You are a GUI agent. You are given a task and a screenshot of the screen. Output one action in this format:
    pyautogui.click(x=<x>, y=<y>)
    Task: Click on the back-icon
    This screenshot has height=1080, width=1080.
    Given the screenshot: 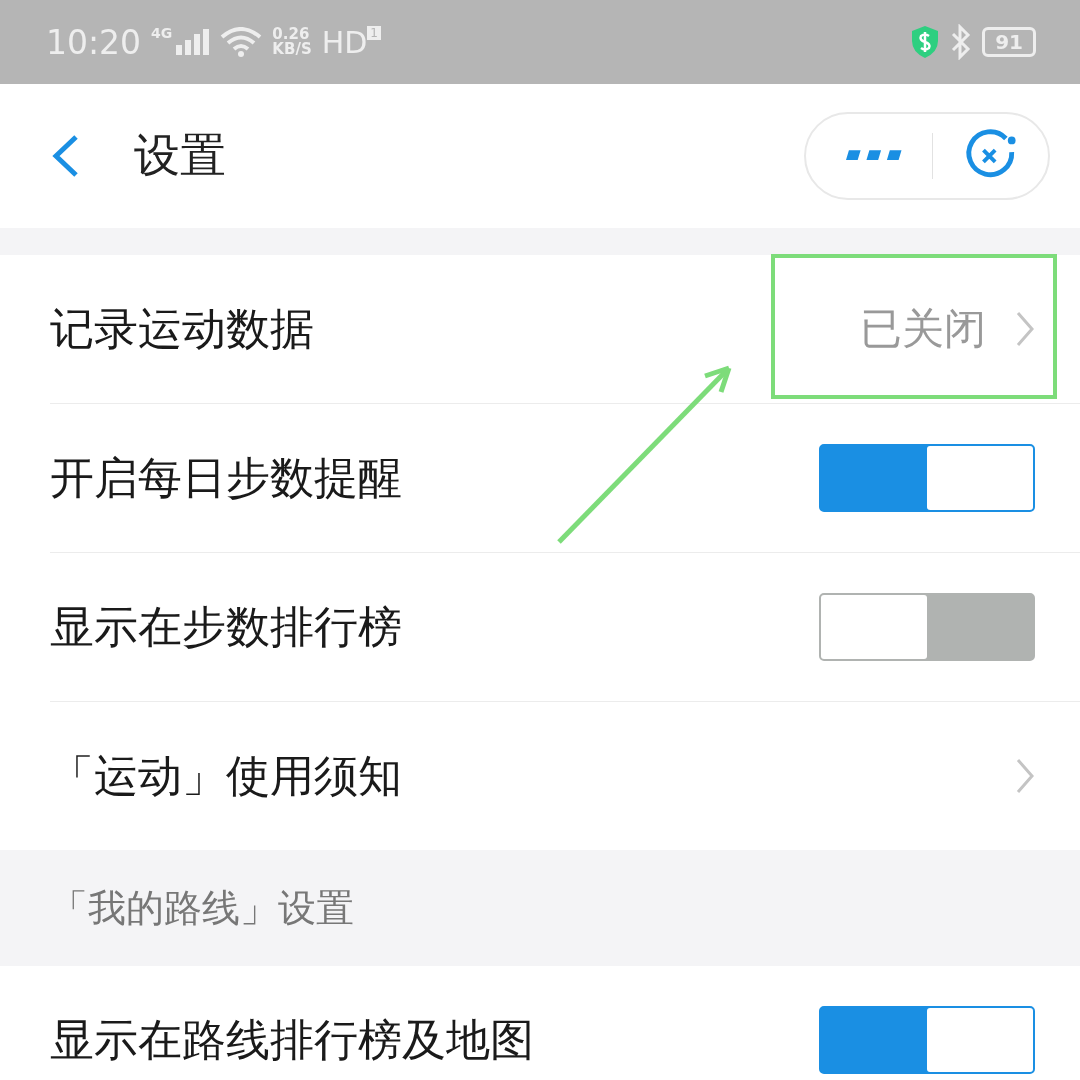 What is the action you would take?
    pyautogui.click(x=65, y=156)
    